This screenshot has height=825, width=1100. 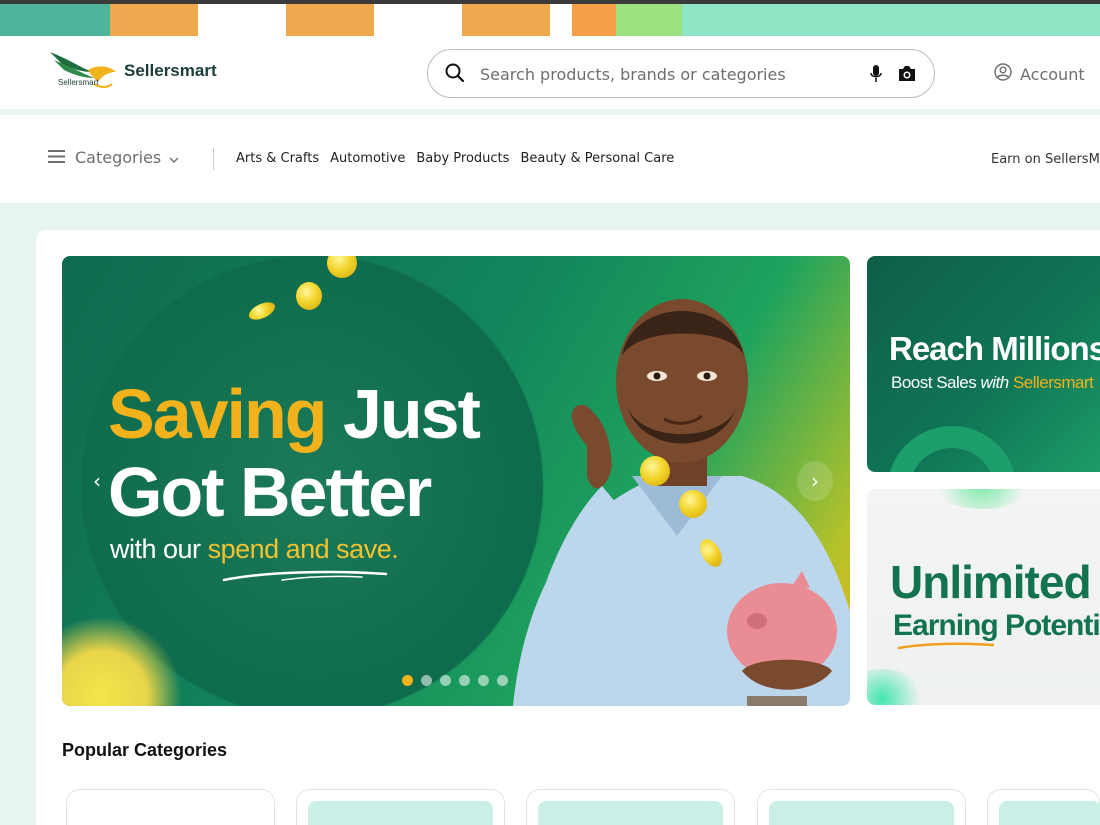 What do you see at coordinates (145, 750) in the screenshot?
I see `popular-categories-title: Popular Categories` at bounding box center [145, 750].